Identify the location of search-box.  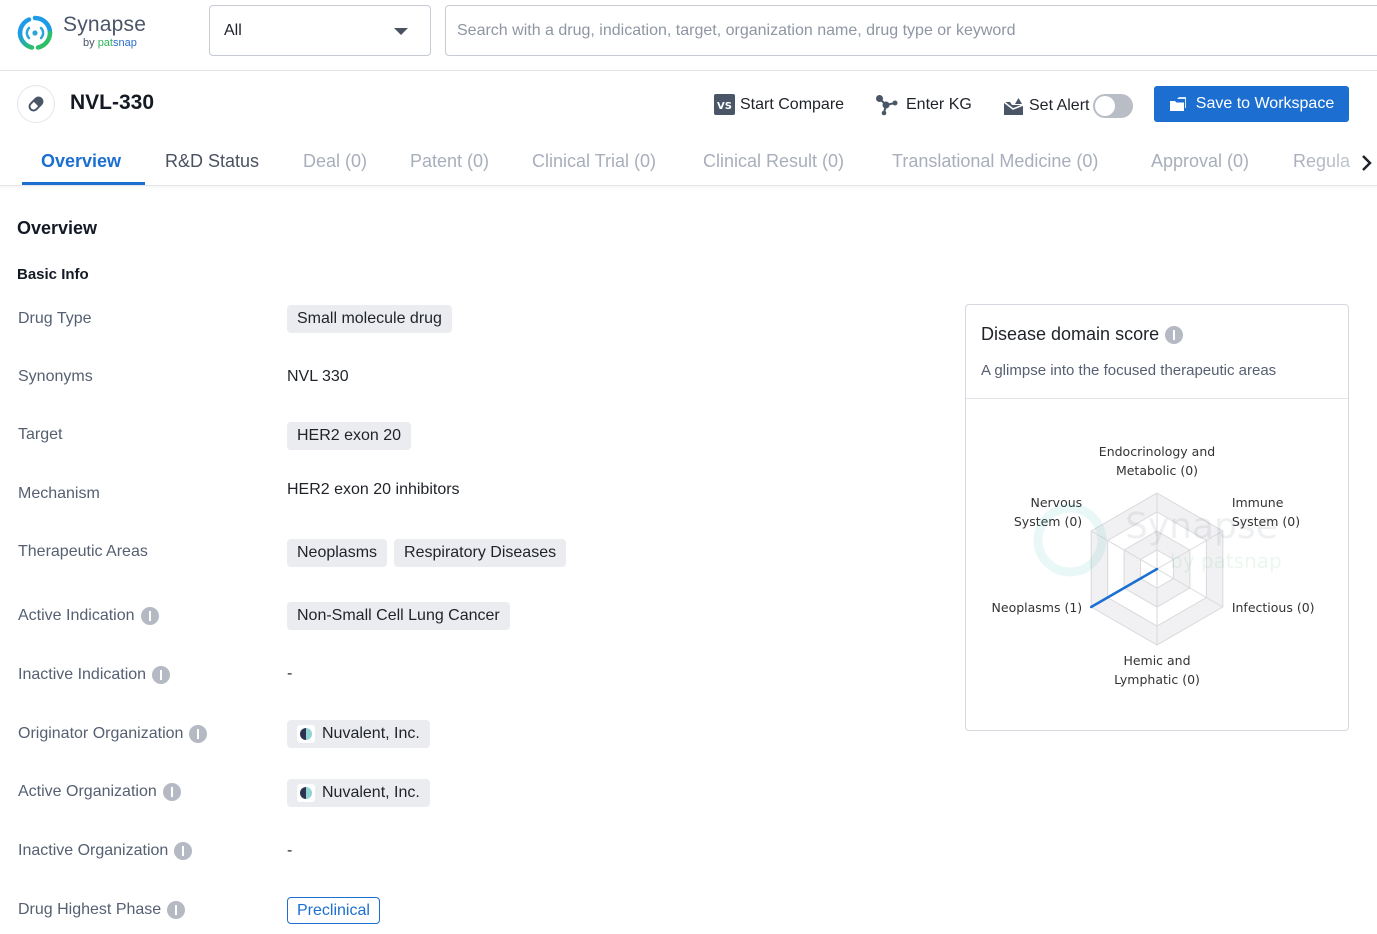
(911, 30).